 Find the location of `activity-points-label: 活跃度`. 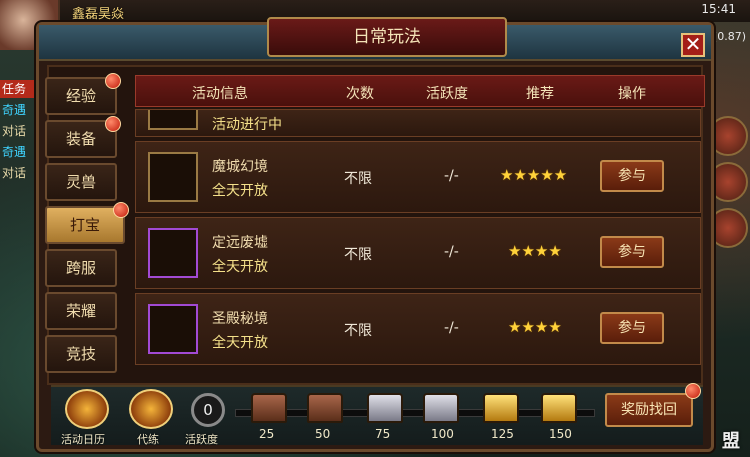

activity-points-label: 活跃度 is located at coordinates (201, 439).